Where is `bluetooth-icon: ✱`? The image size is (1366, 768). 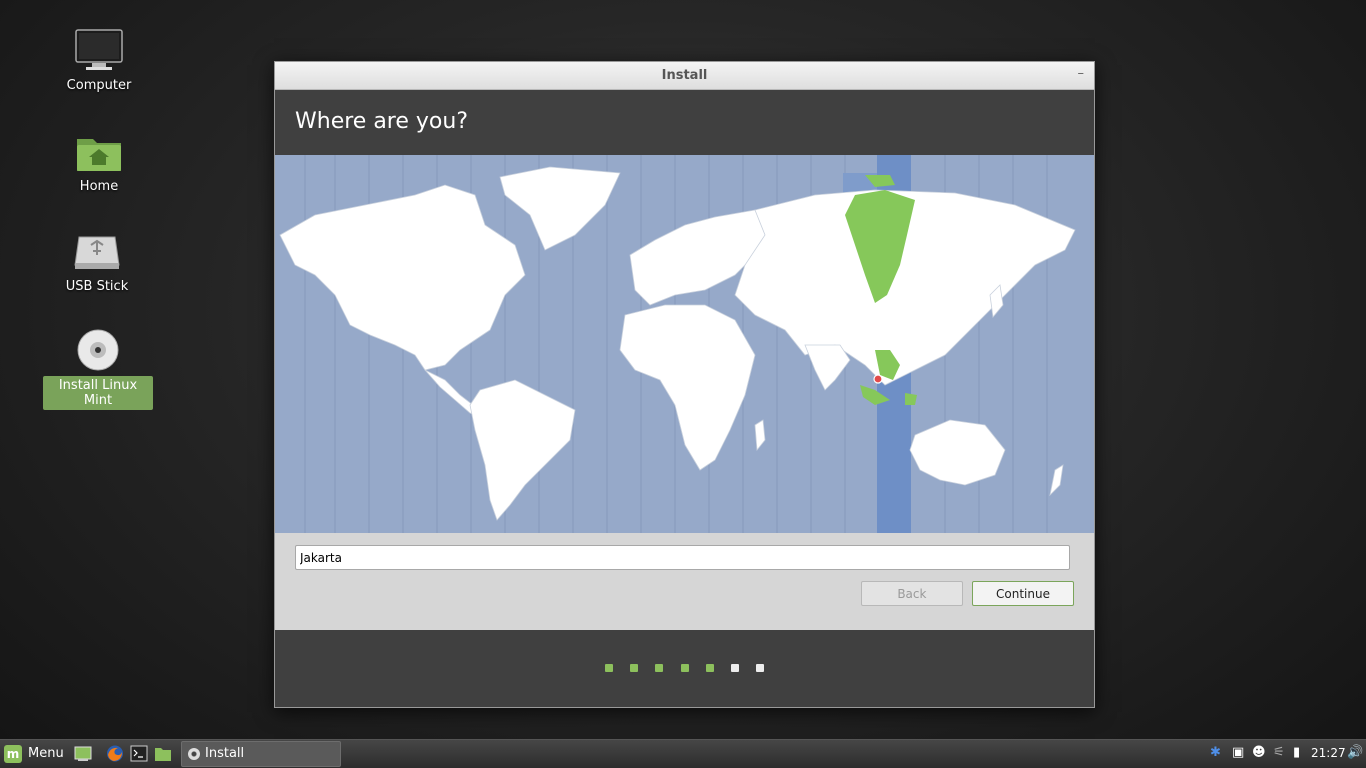
bluetooth-icon: ✱ is located at coordinates (1215, 752).